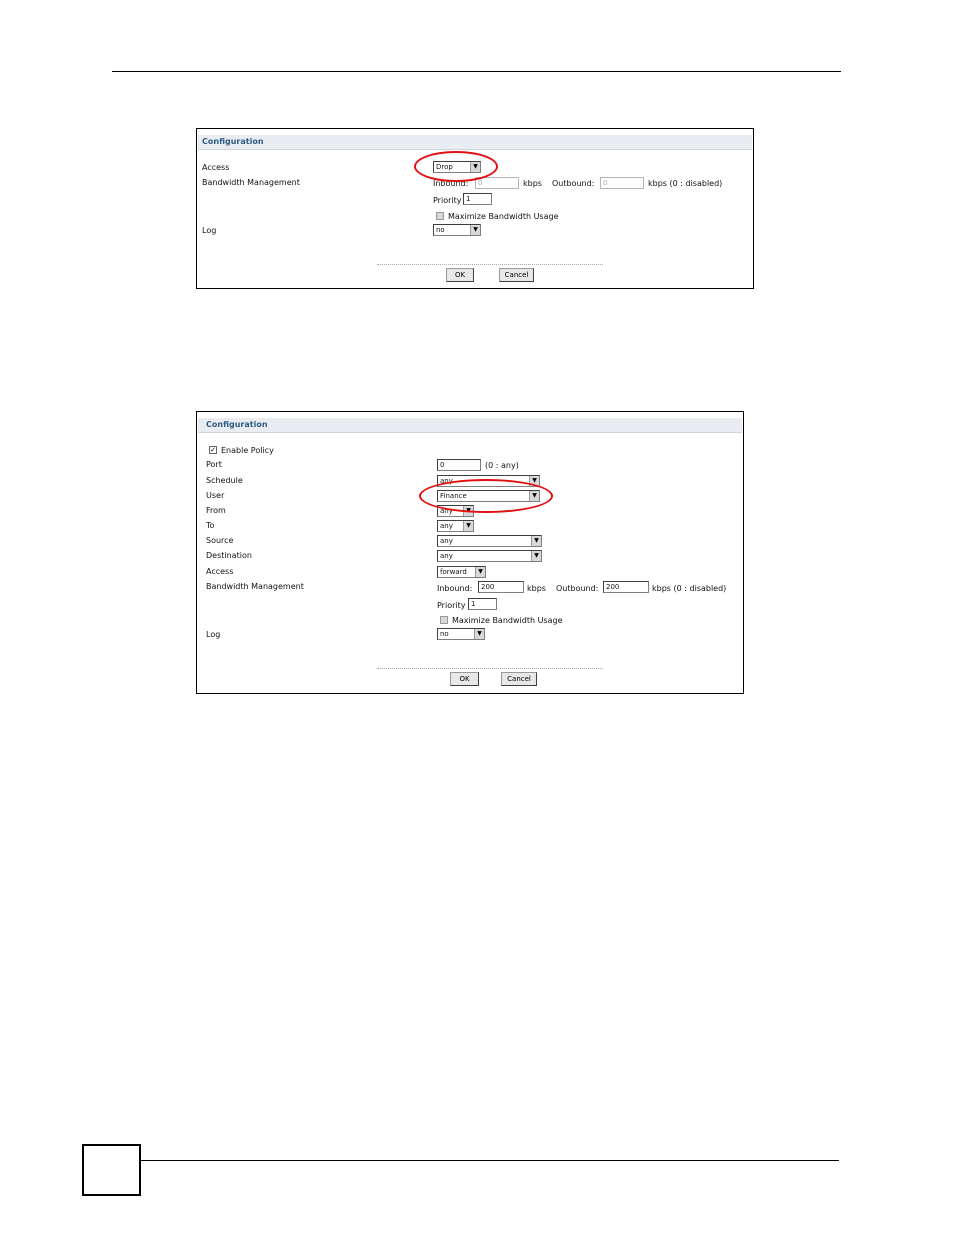 This screenshot has height=1235, width=954. What do you see at coordinates (455, 526) in the screenshot?
I see `to-select: any ▼` at bounding box center [455, 526].